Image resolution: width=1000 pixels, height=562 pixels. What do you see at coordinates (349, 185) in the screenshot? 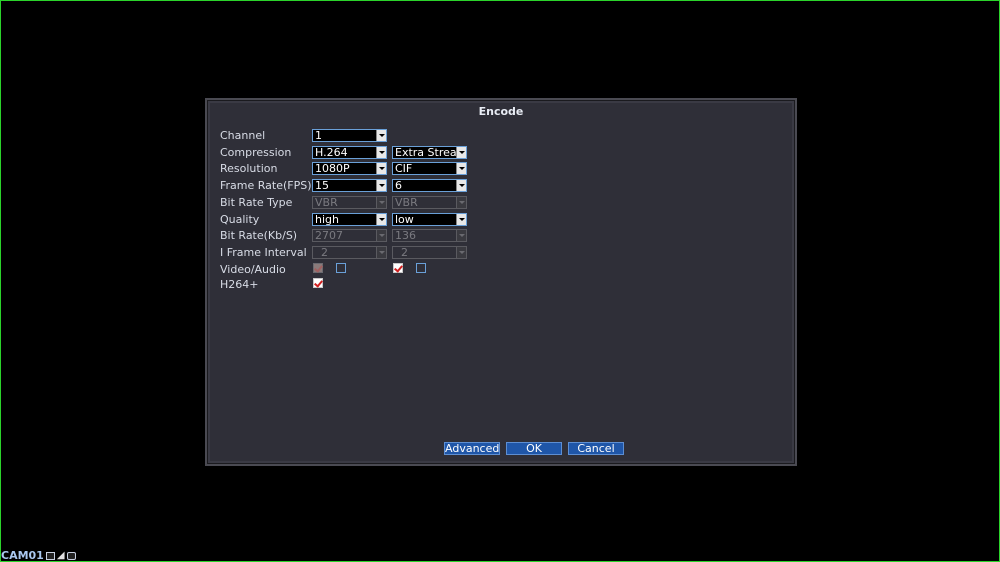
I see `frame-rate-main-select: 15` at bounding box center [349, 185].